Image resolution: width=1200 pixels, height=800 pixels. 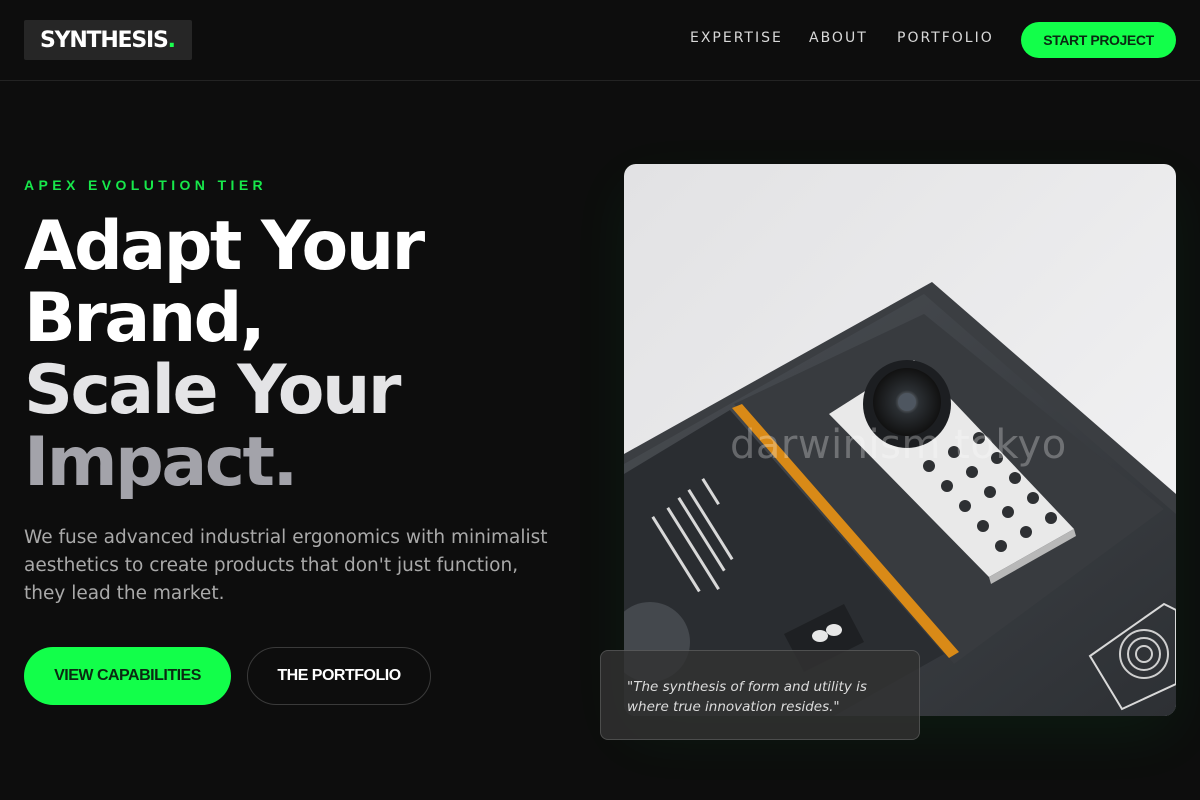 What do you see at coordinates (1098, 40) in the screenshot?
I see `start-project-button: START PROJECT` at bounding box center [1098, 40].